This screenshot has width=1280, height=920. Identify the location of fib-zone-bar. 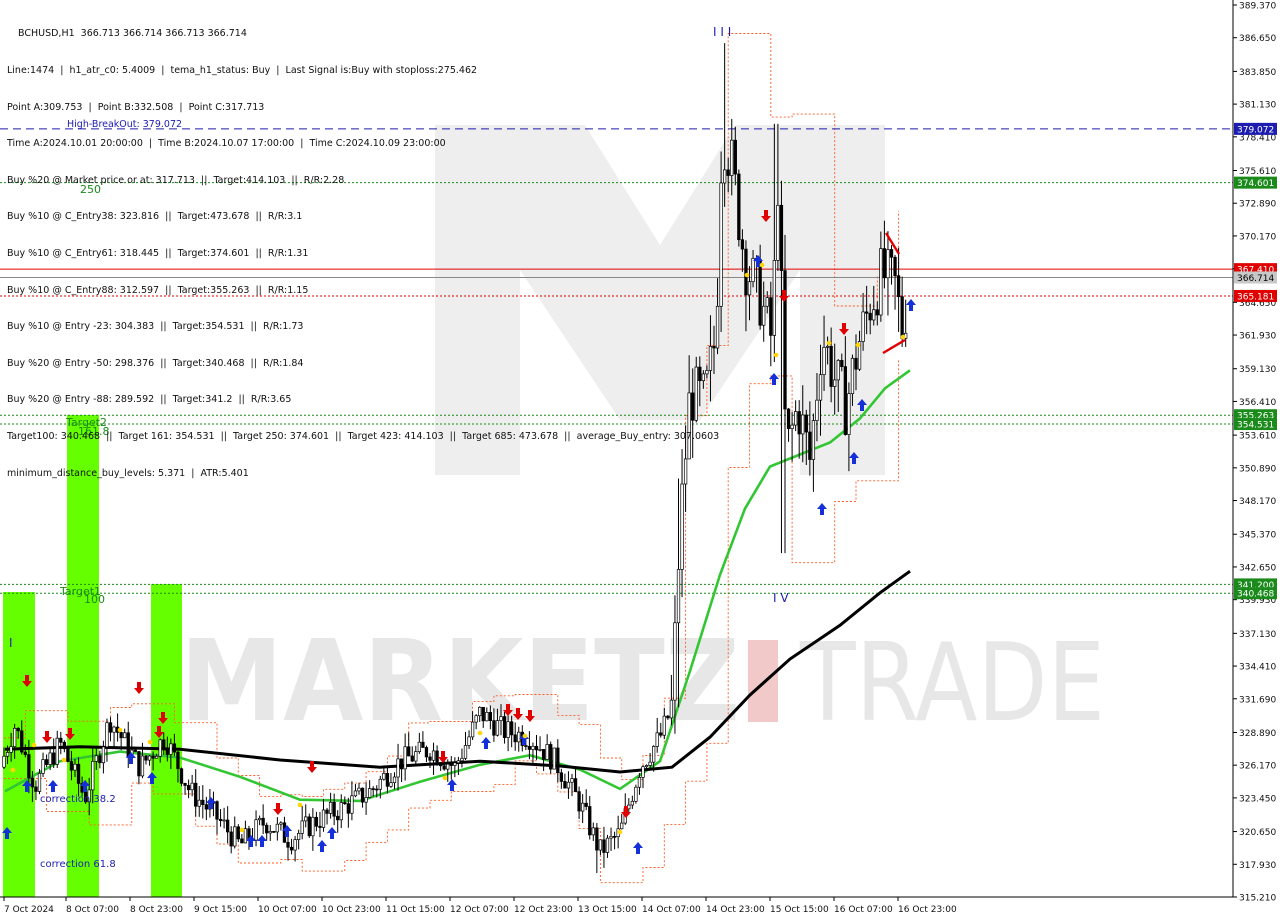
(83, 744).